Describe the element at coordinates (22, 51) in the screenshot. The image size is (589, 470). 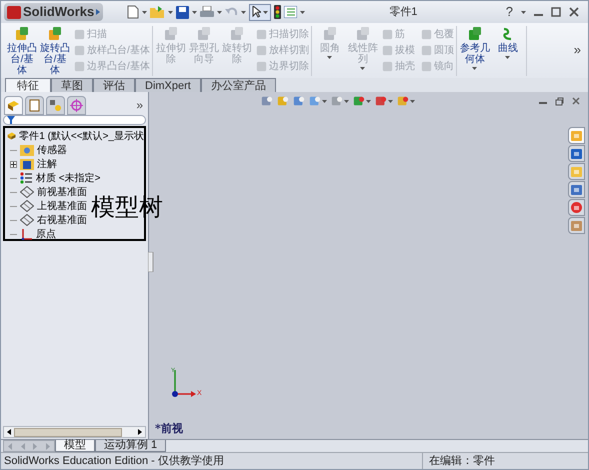
I see `ribbon-command: 拉伸凸台/基体` at that location.